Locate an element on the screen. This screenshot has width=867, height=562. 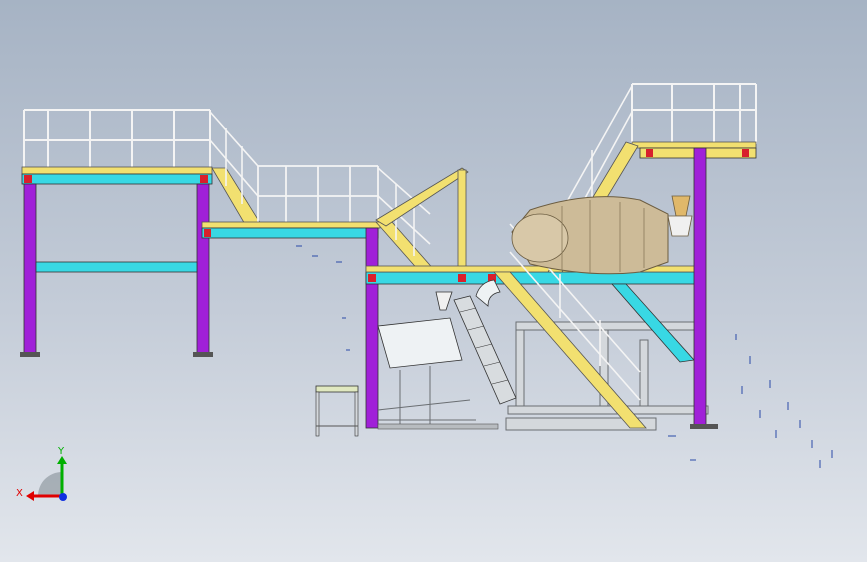
left-platform-beam is located at coordinates (117, 179).